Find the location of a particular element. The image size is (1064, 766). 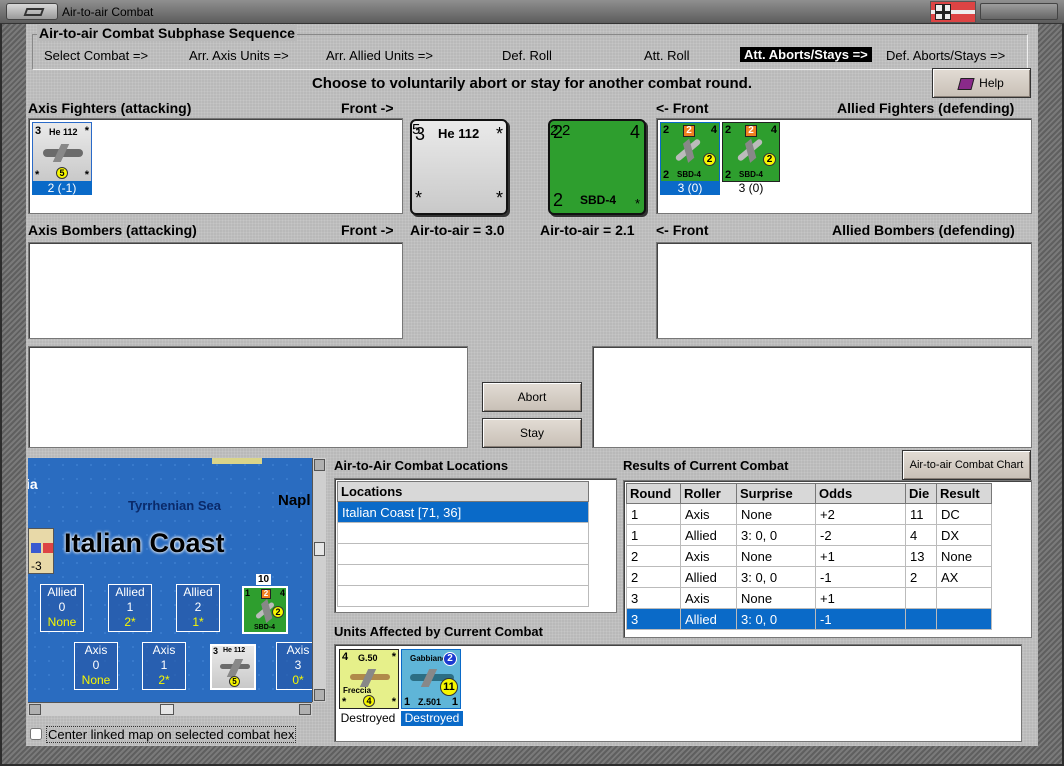

location-row: Italian Coast [71, 36] is located at coordinates (463, 512).